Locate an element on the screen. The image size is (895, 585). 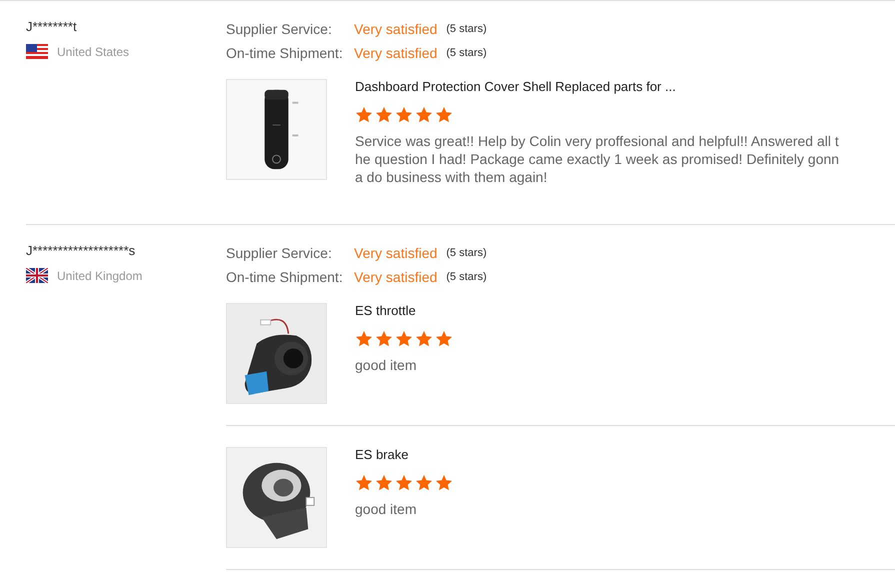
country-name: United States is located at coordinates (93, 51).